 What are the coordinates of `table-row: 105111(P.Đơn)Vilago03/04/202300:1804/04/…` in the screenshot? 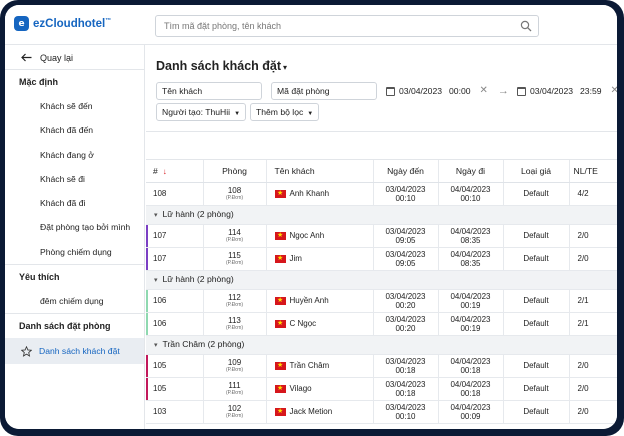 It's located at (381, 389).